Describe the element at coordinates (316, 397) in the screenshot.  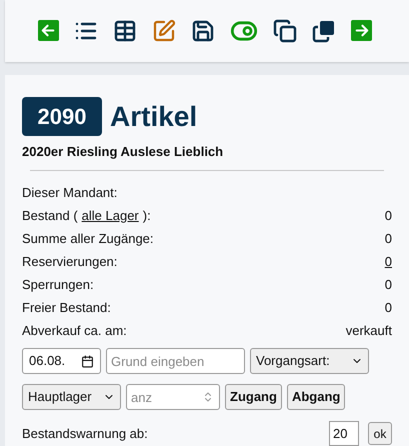
I see `booking-button: Abgang` at that location.